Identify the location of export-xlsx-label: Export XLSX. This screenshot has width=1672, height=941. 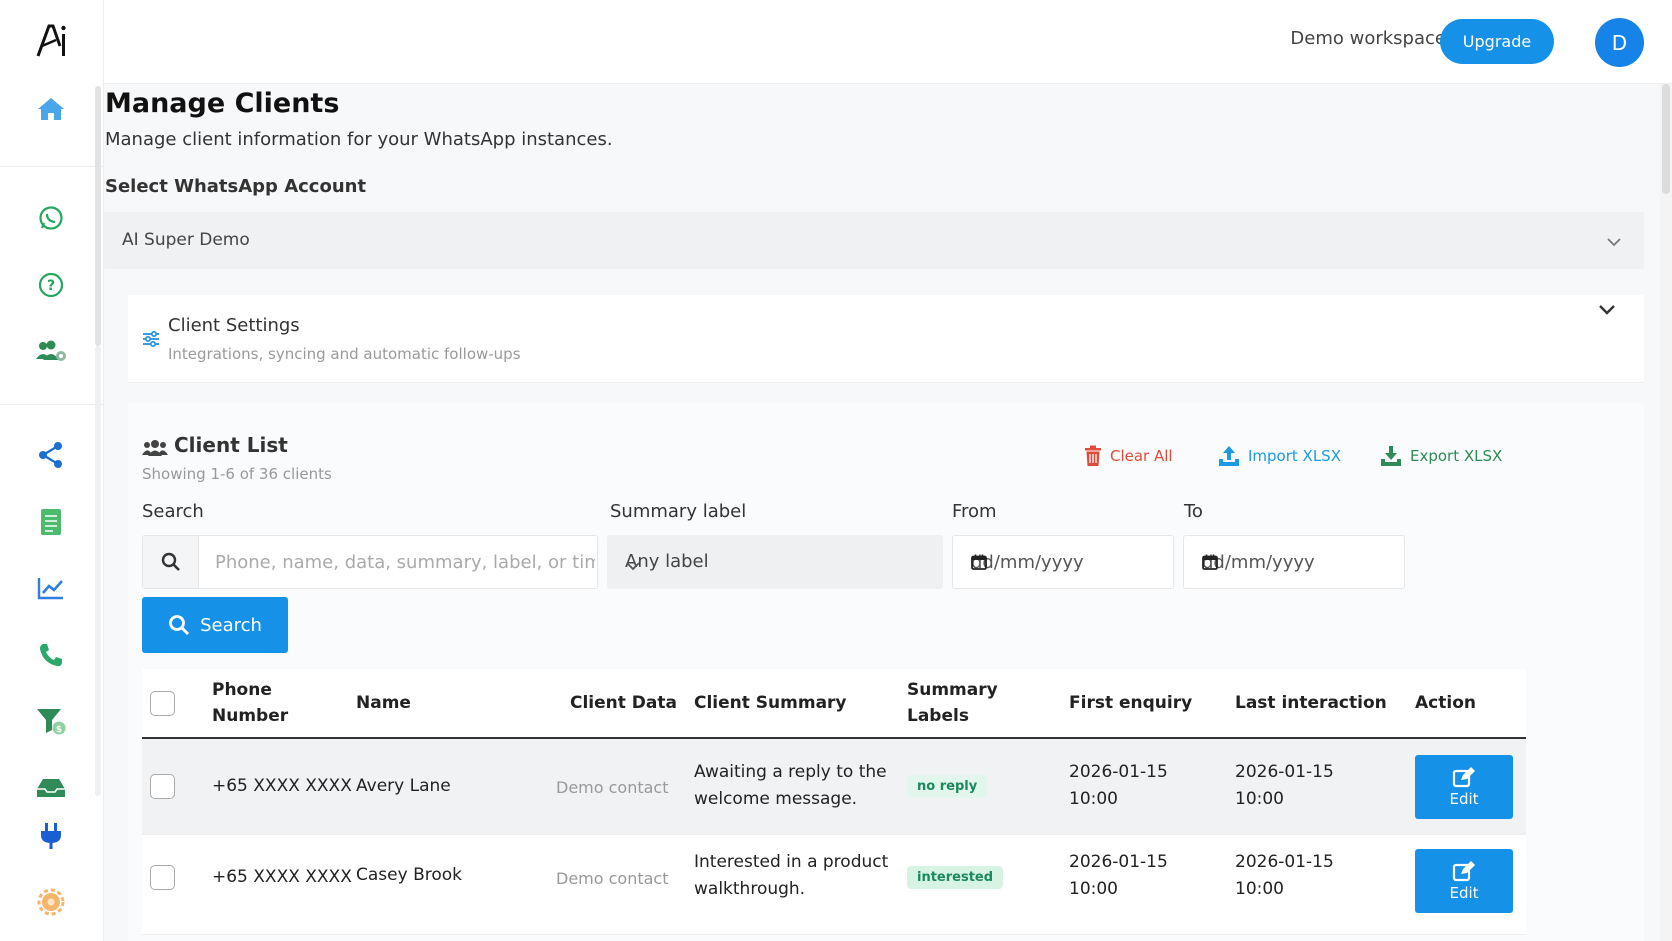
(1456, 456).